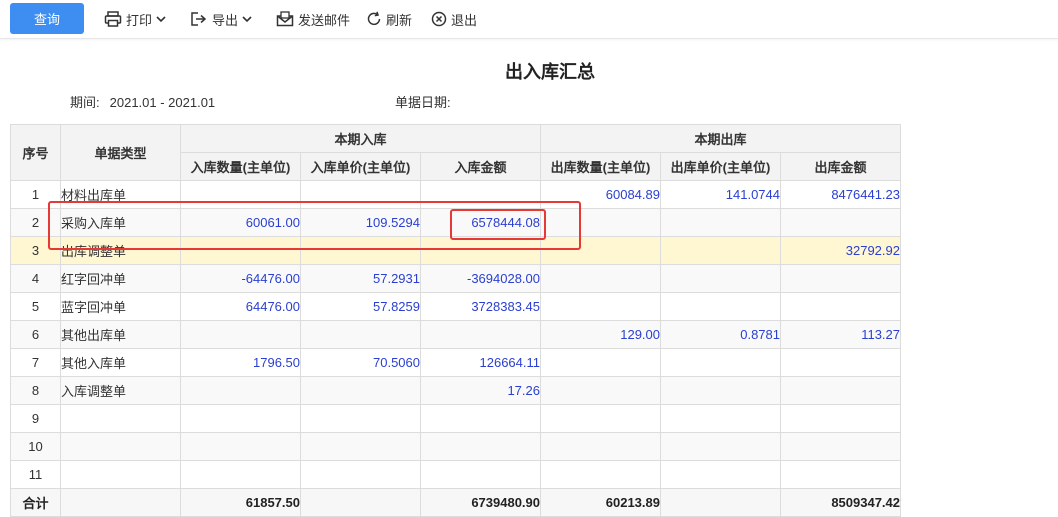 The image size is (1058, 517). I want to click on export-icon, so click(199, 19).